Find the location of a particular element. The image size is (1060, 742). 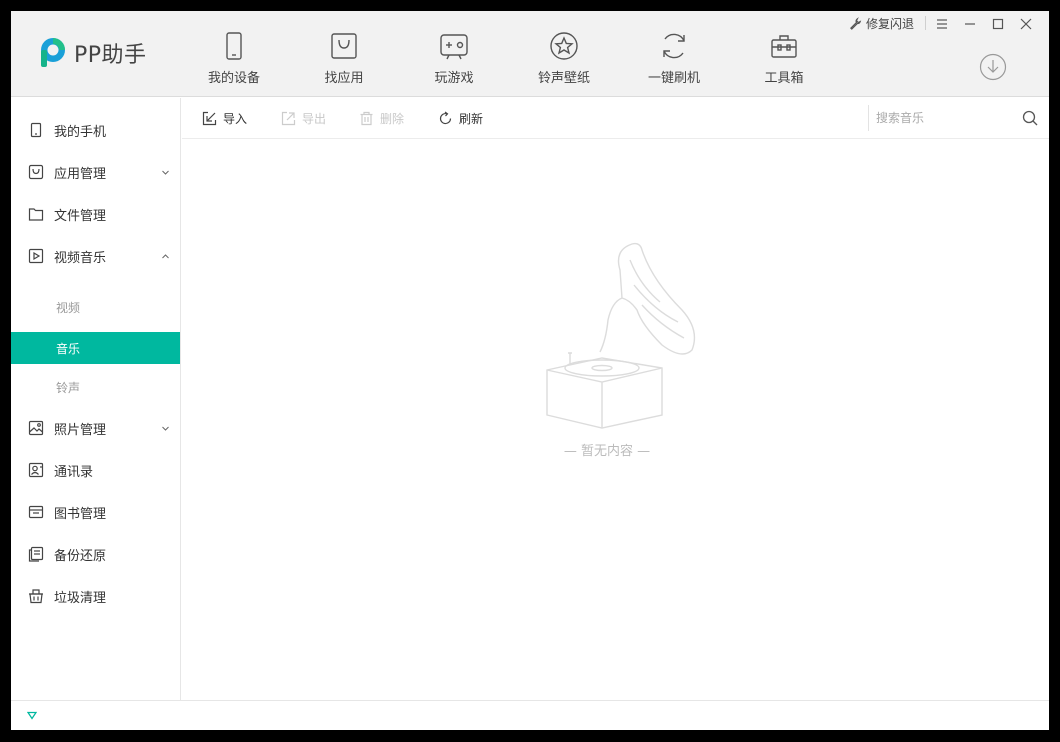

maximize-icon is located at coordinates (998, 24).